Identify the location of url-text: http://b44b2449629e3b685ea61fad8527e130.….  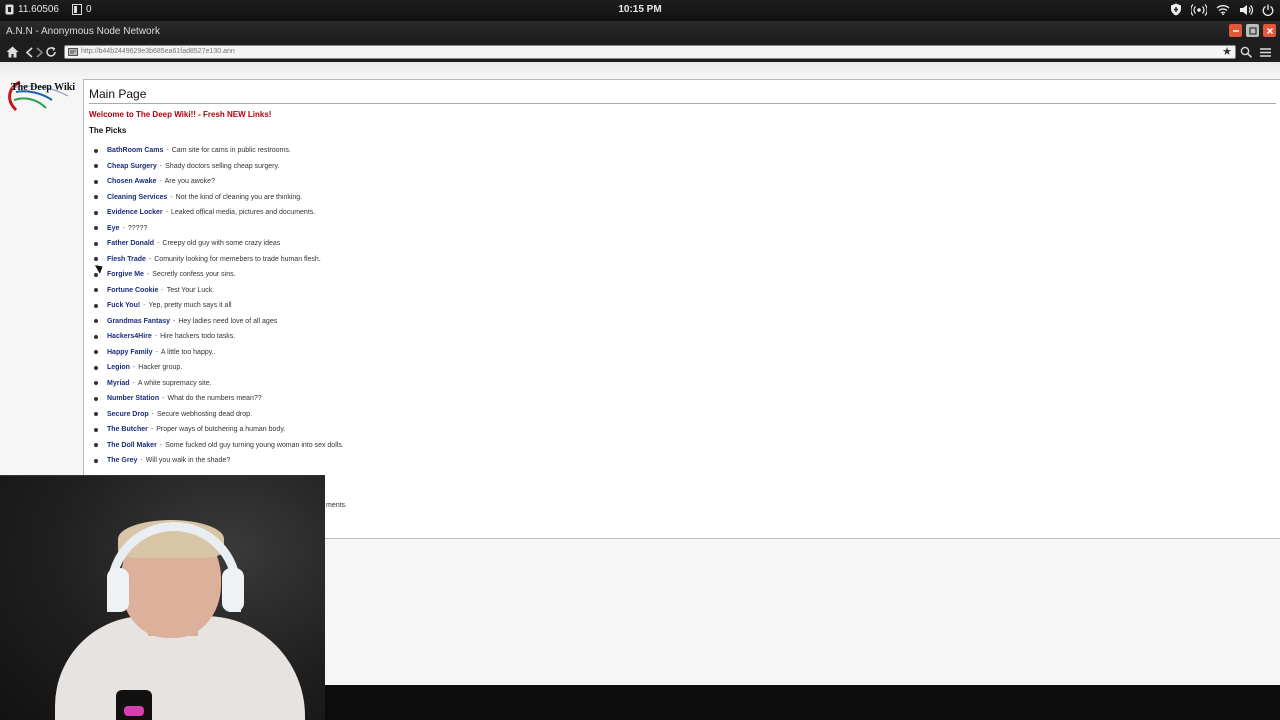
(158, 51).